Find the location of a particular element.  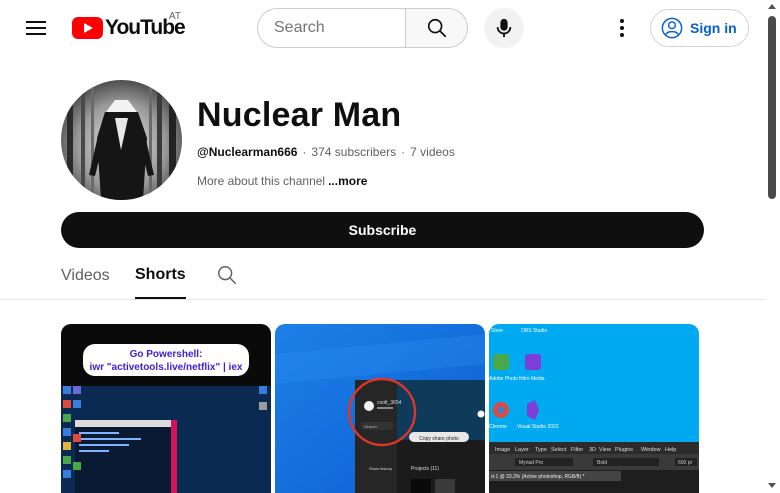

photoshop-menu-item: Select is located at coordinates (559, 450).